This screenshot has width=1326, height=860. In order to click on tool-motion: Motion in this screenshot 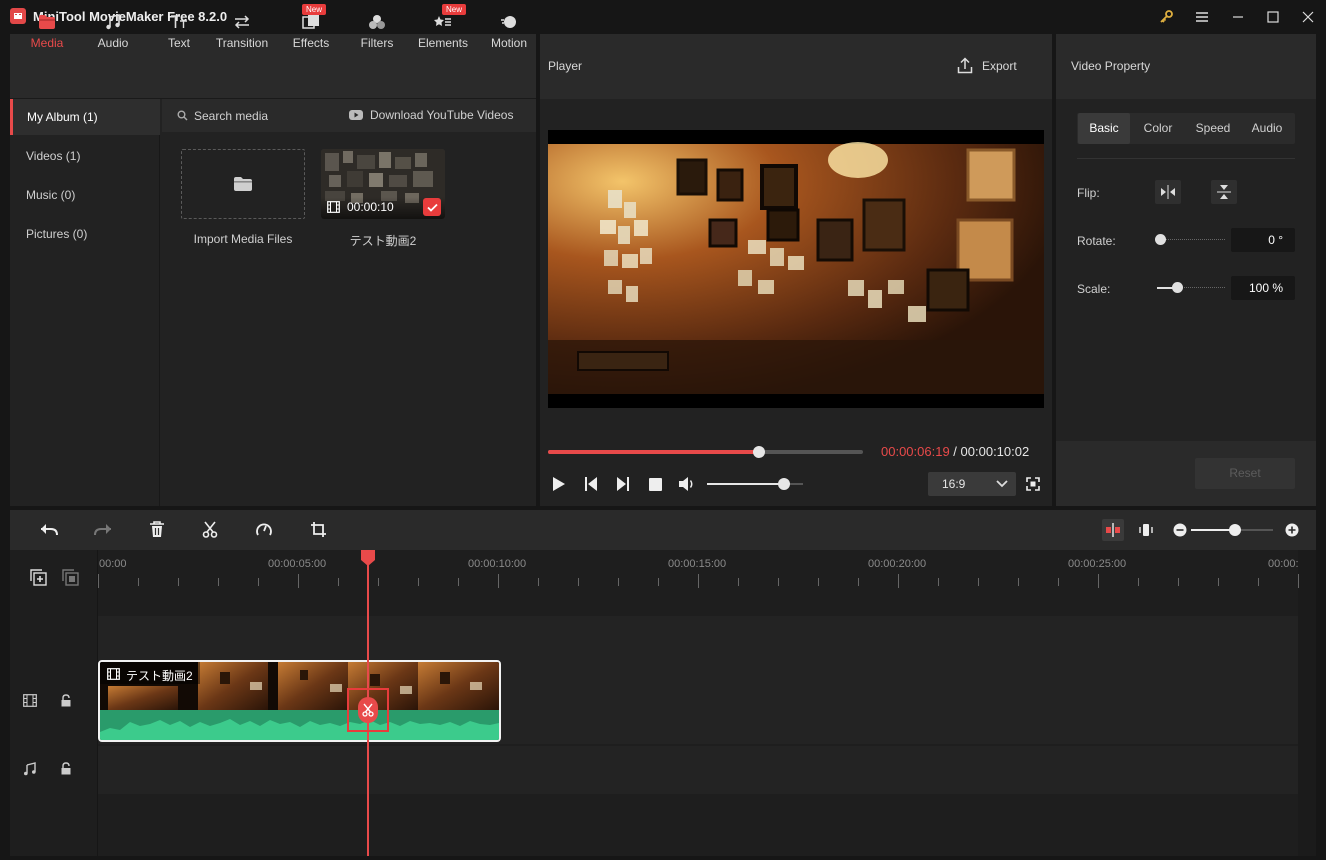, I will do `click(509, 32)`.